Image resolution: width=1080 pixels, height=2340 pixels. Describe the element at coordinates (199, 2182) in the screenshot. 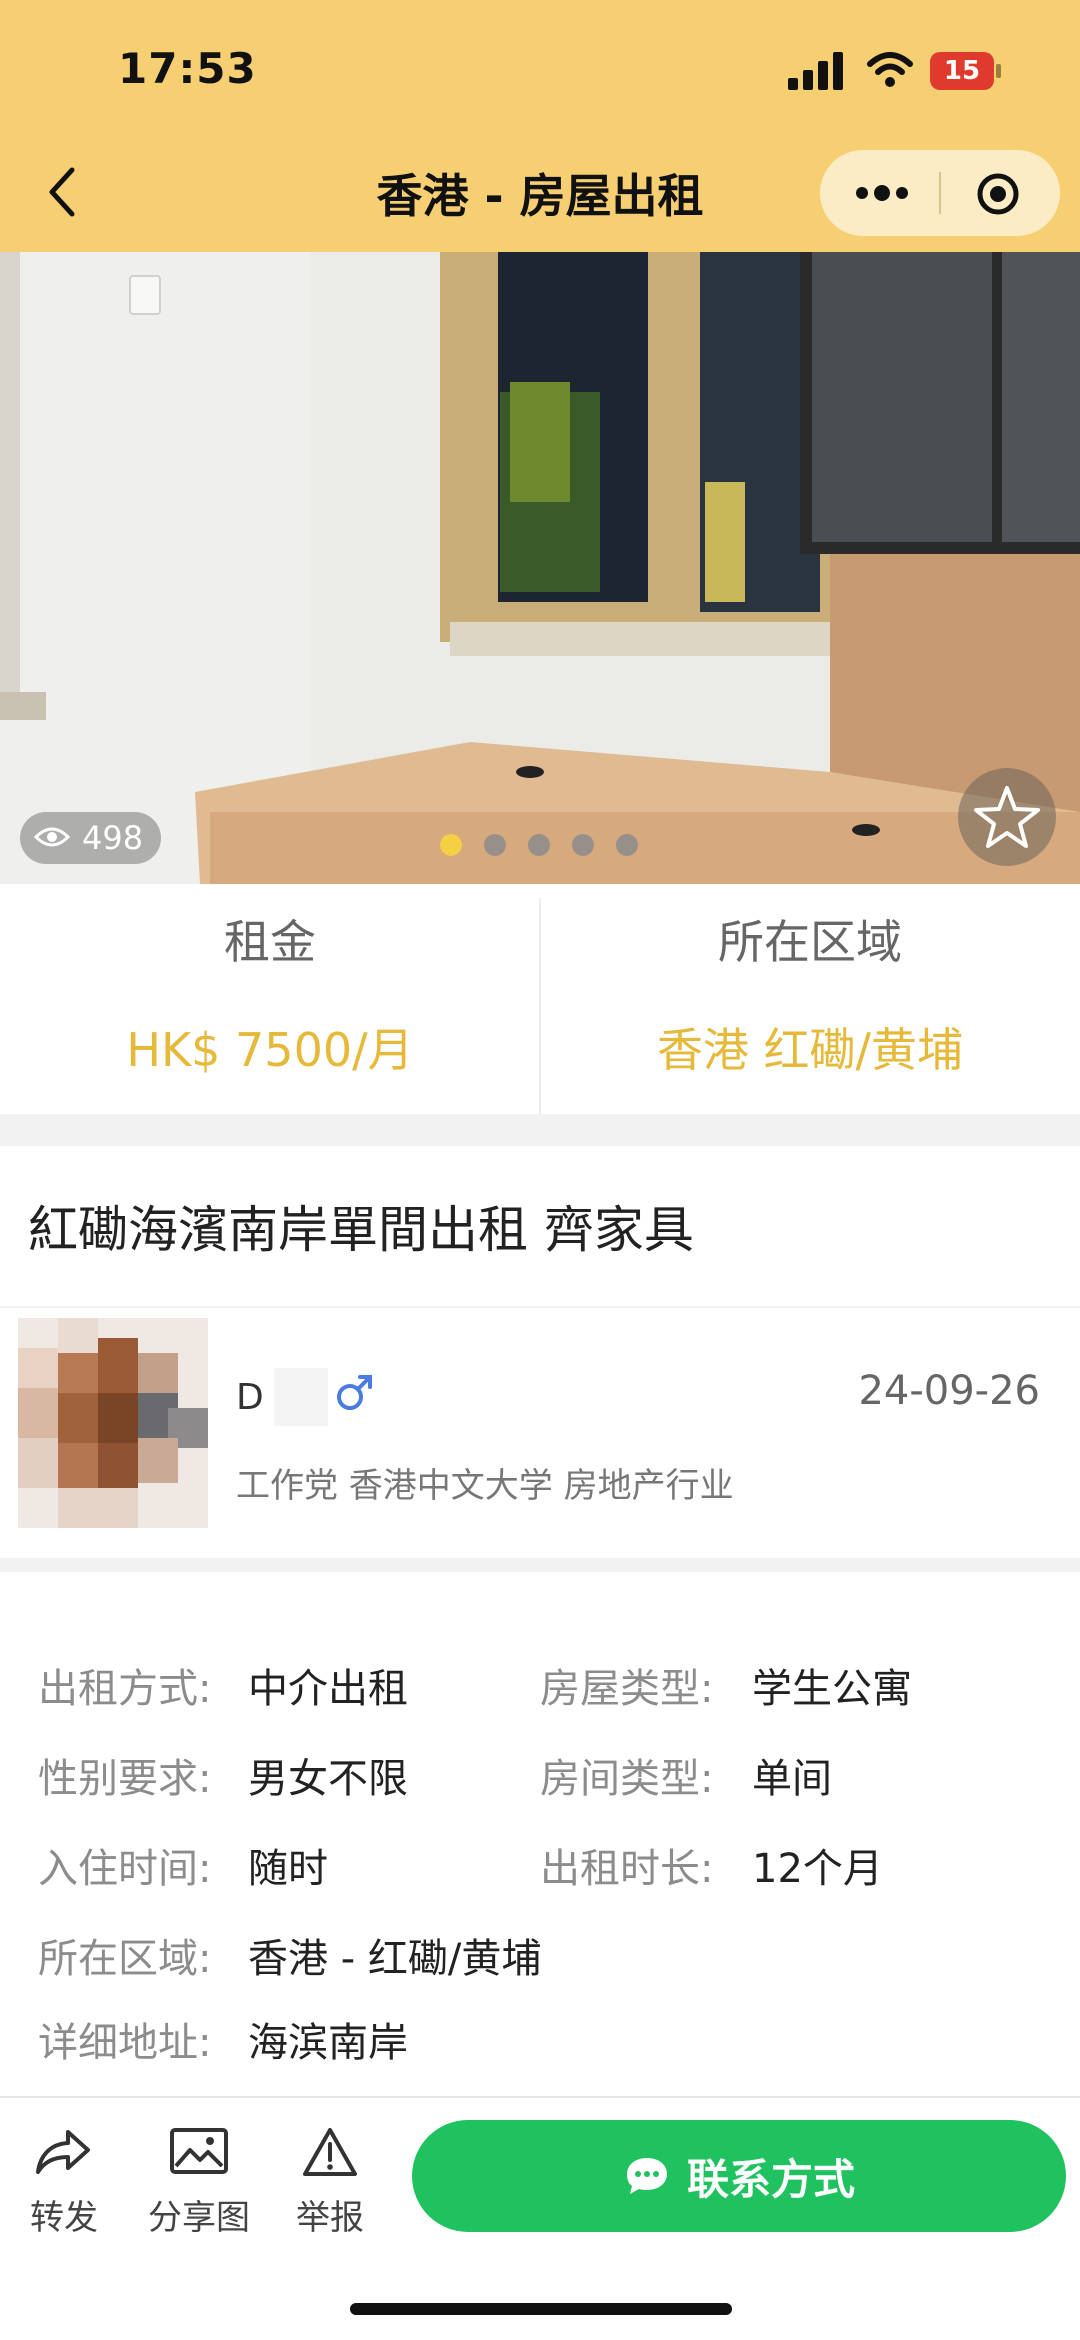

I see `share-image-button: 分享图` at that location.